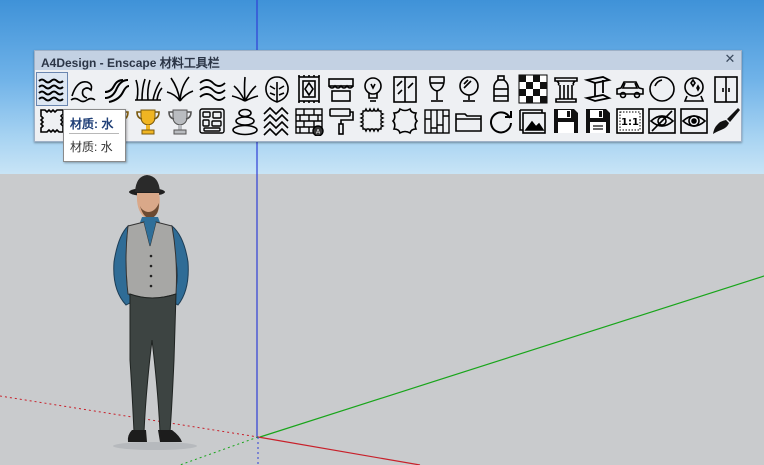  I want to click on view-icon, so click(694, 121).